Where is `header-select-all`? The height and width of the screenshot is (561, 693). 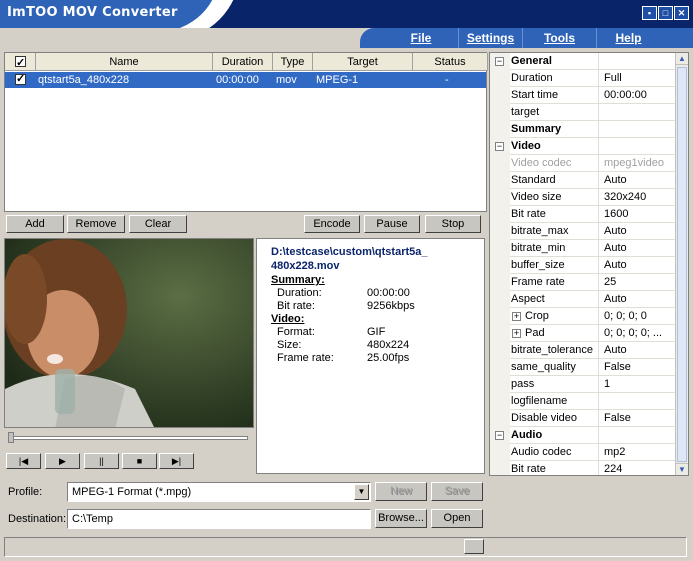
header-select-all is located at coordinates (20, 62).